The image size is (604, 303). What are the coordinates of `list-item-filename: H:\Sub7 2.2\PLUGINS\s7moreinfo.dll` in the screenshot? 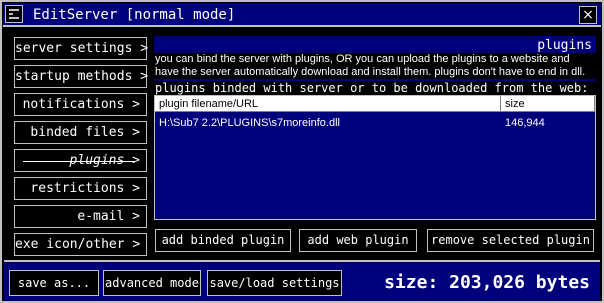 It's located at (249, 123).